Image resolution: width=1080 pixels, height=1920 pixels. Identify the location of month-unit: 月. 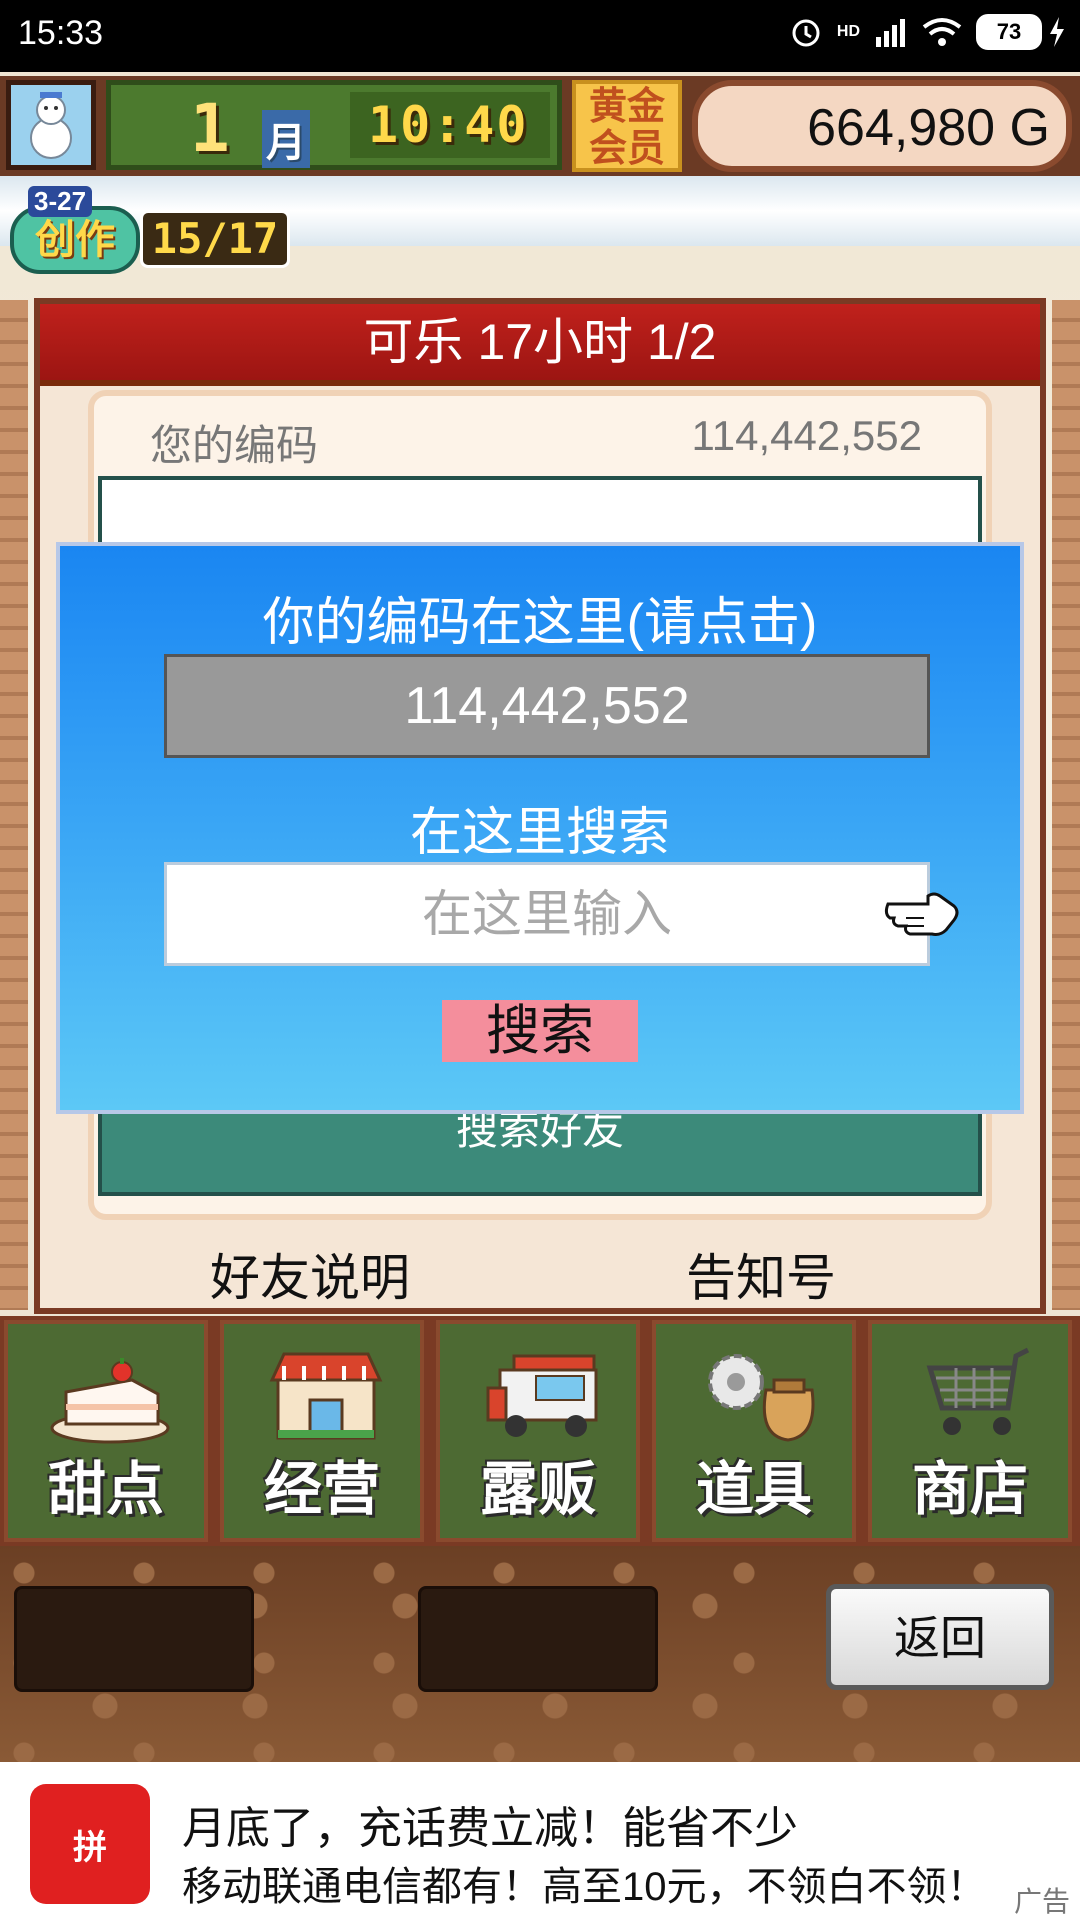
(286, 139).